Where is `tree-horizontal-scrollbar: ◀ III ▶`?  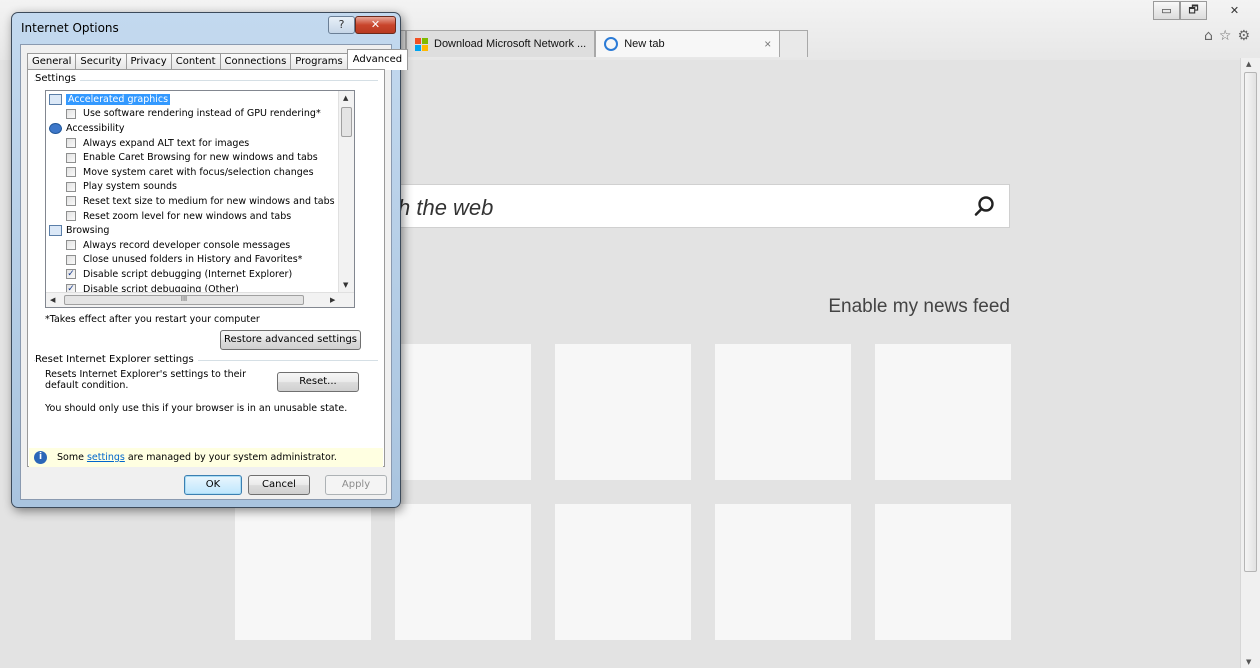 tree-horizontal-scrollbar: ◀ III ▶ is located at coordinates (200, 299).